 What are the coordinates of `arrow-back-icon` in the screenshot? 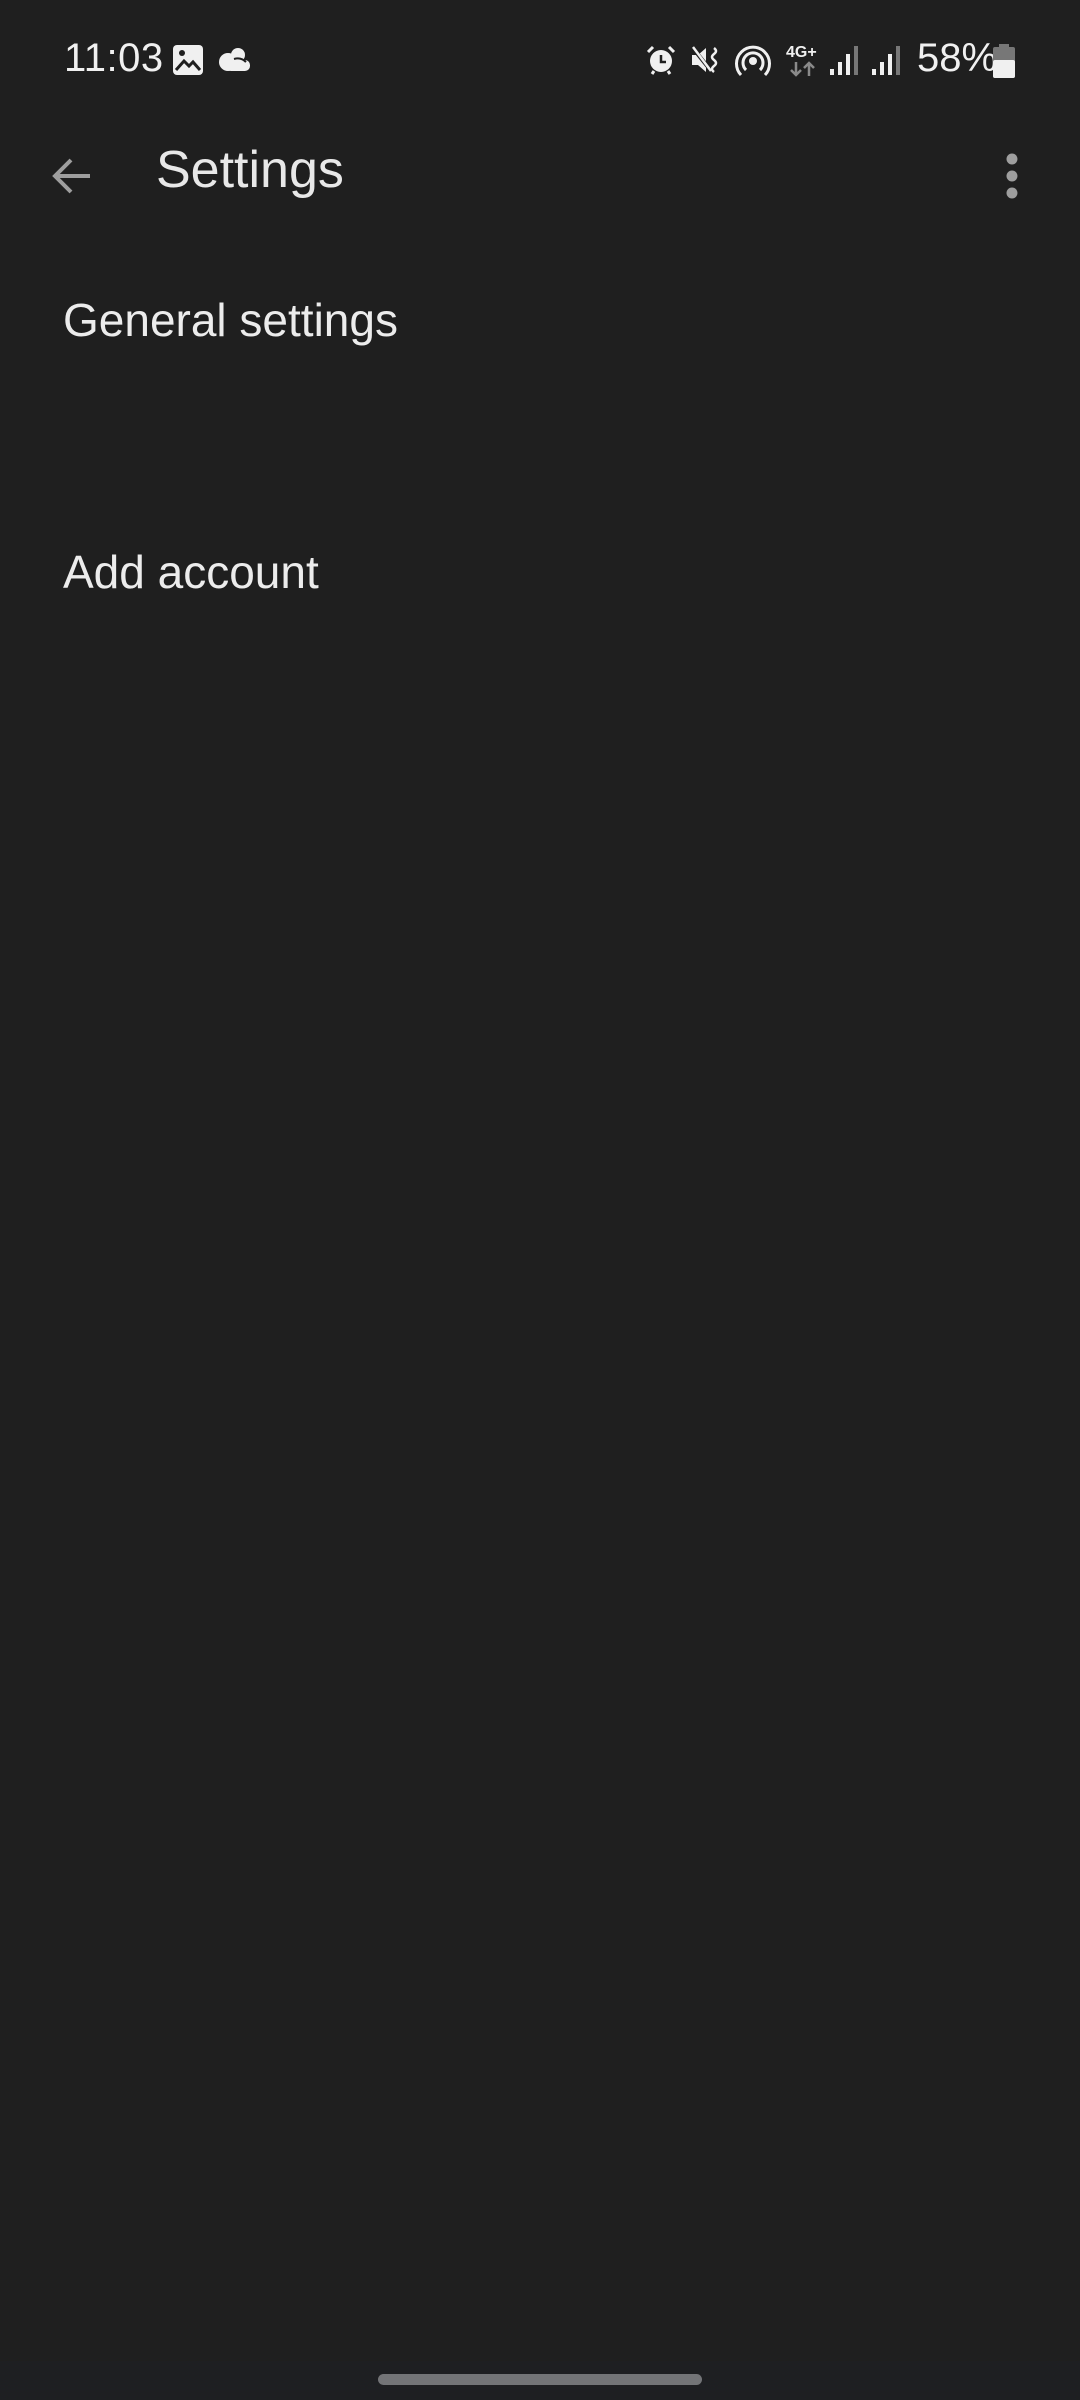 It's located at (71, 176).